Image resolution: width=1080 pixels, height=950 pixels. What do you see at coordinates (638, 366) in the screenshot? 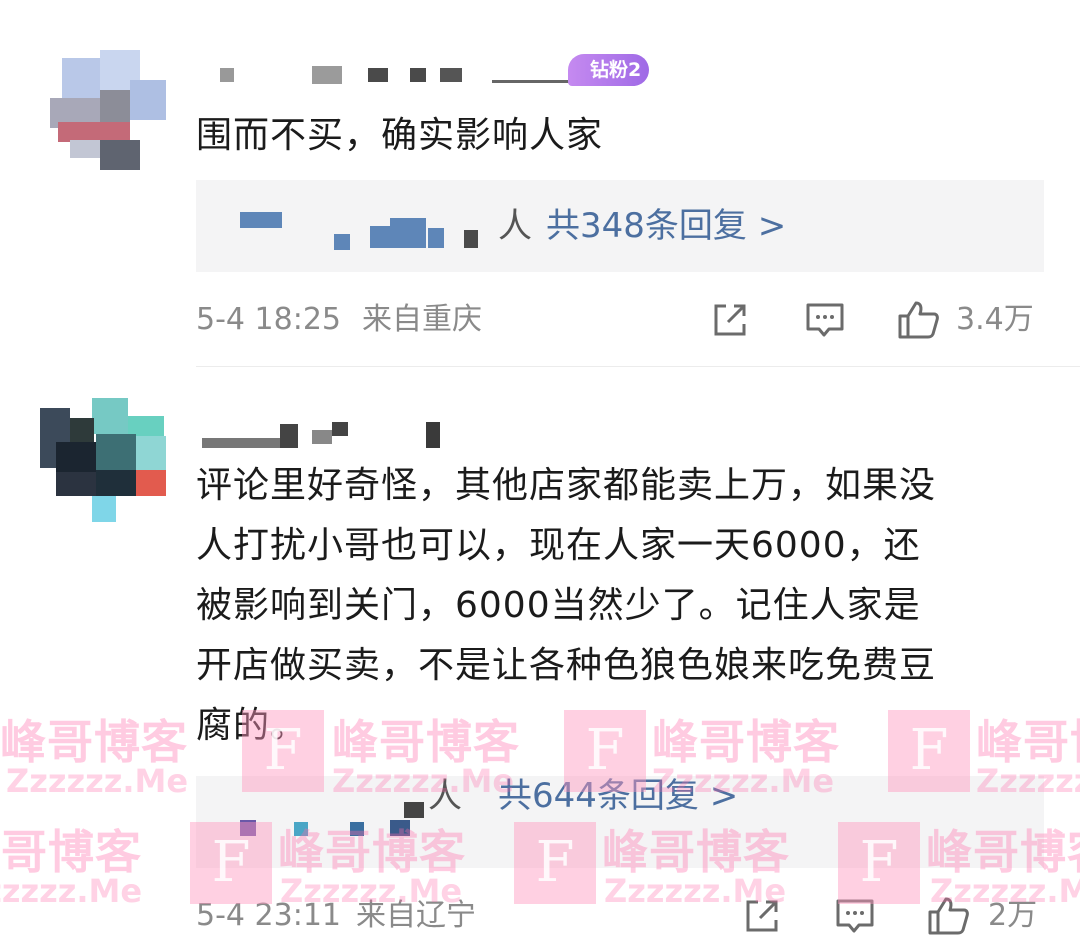
I see `divider` at bounding box center [638, 366].